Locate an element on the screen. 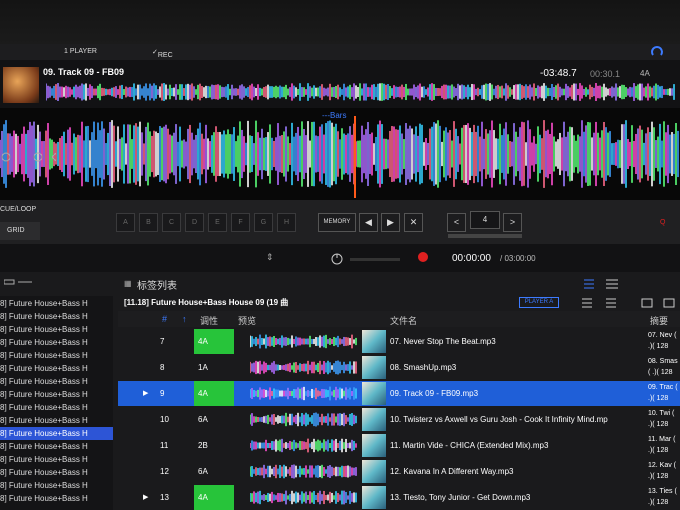 The width and height of the screenshot is (680, 510). memory-delete-button: ✕ is located at coordinates (413, 222).